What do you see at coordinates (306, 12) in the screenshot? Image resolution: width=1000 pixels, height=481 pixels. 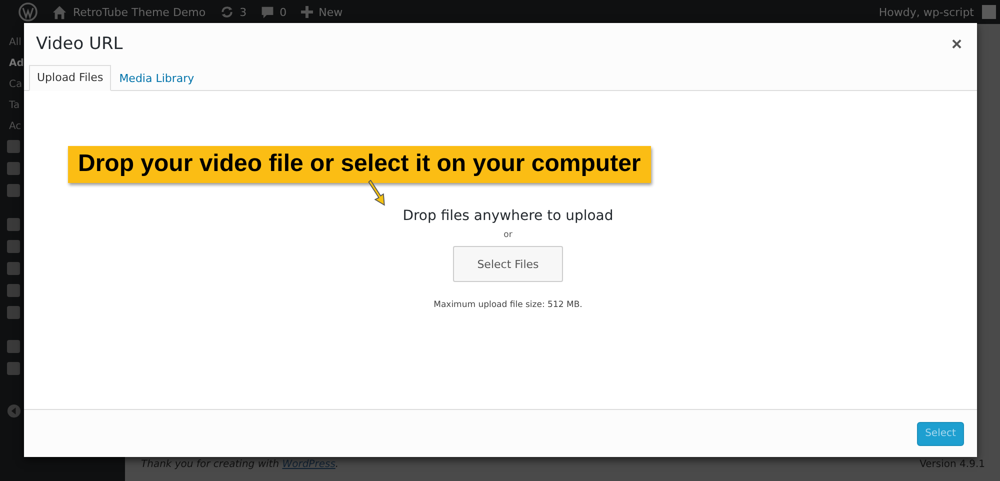 I see `plus-icon` at bounding box center [306, 12].